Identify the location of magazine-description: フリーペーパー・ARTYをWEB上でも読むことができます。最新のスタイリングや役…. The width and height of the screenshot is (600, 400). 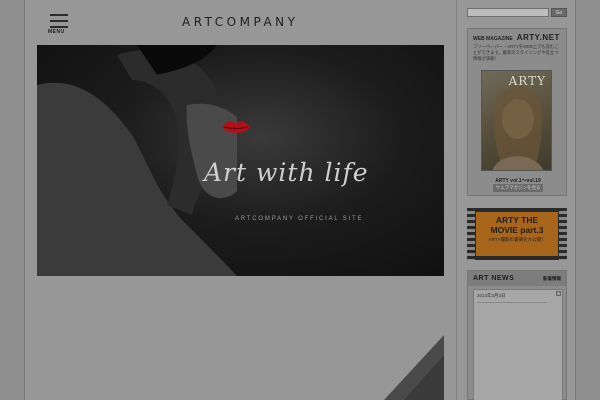
(516, 52).